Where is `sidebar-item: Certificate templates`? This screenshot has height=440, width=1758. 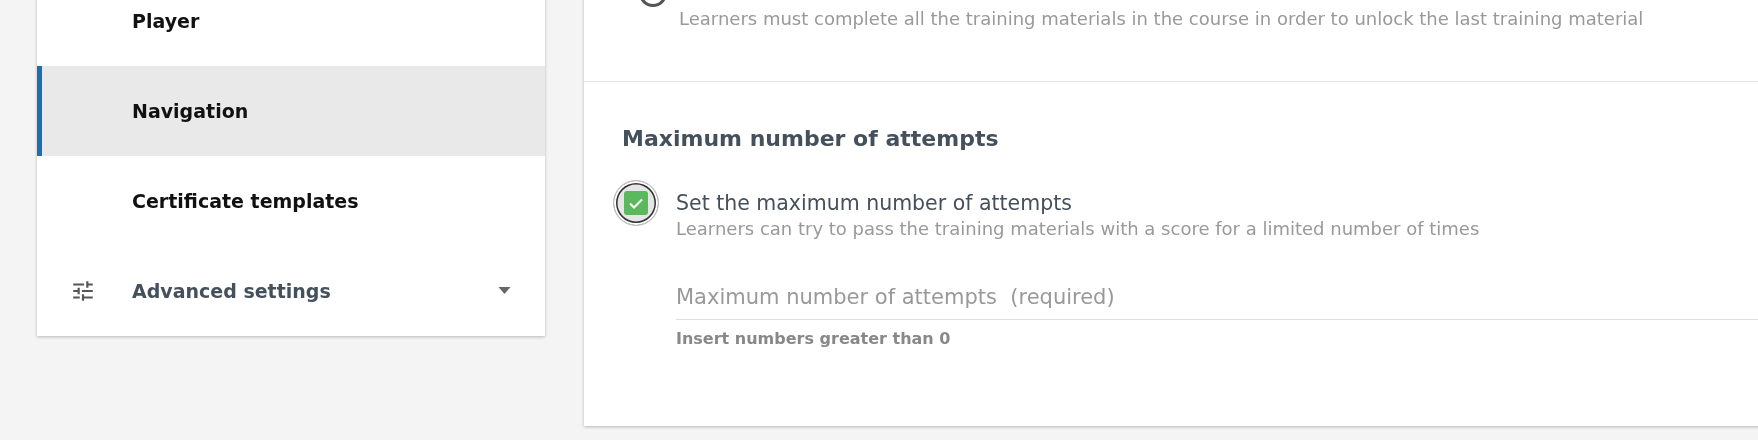 sidebar-item: Certificate templates is located at coordinates (291, 201).